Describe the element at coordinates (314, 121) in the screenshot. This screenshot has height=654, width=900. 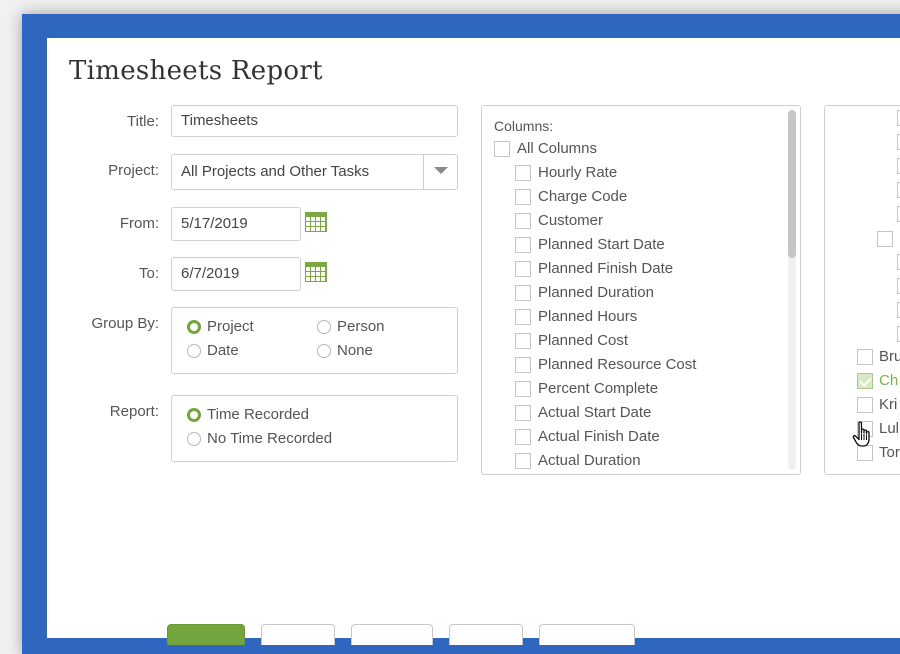
I see `title-input: Timesheets` at that location.